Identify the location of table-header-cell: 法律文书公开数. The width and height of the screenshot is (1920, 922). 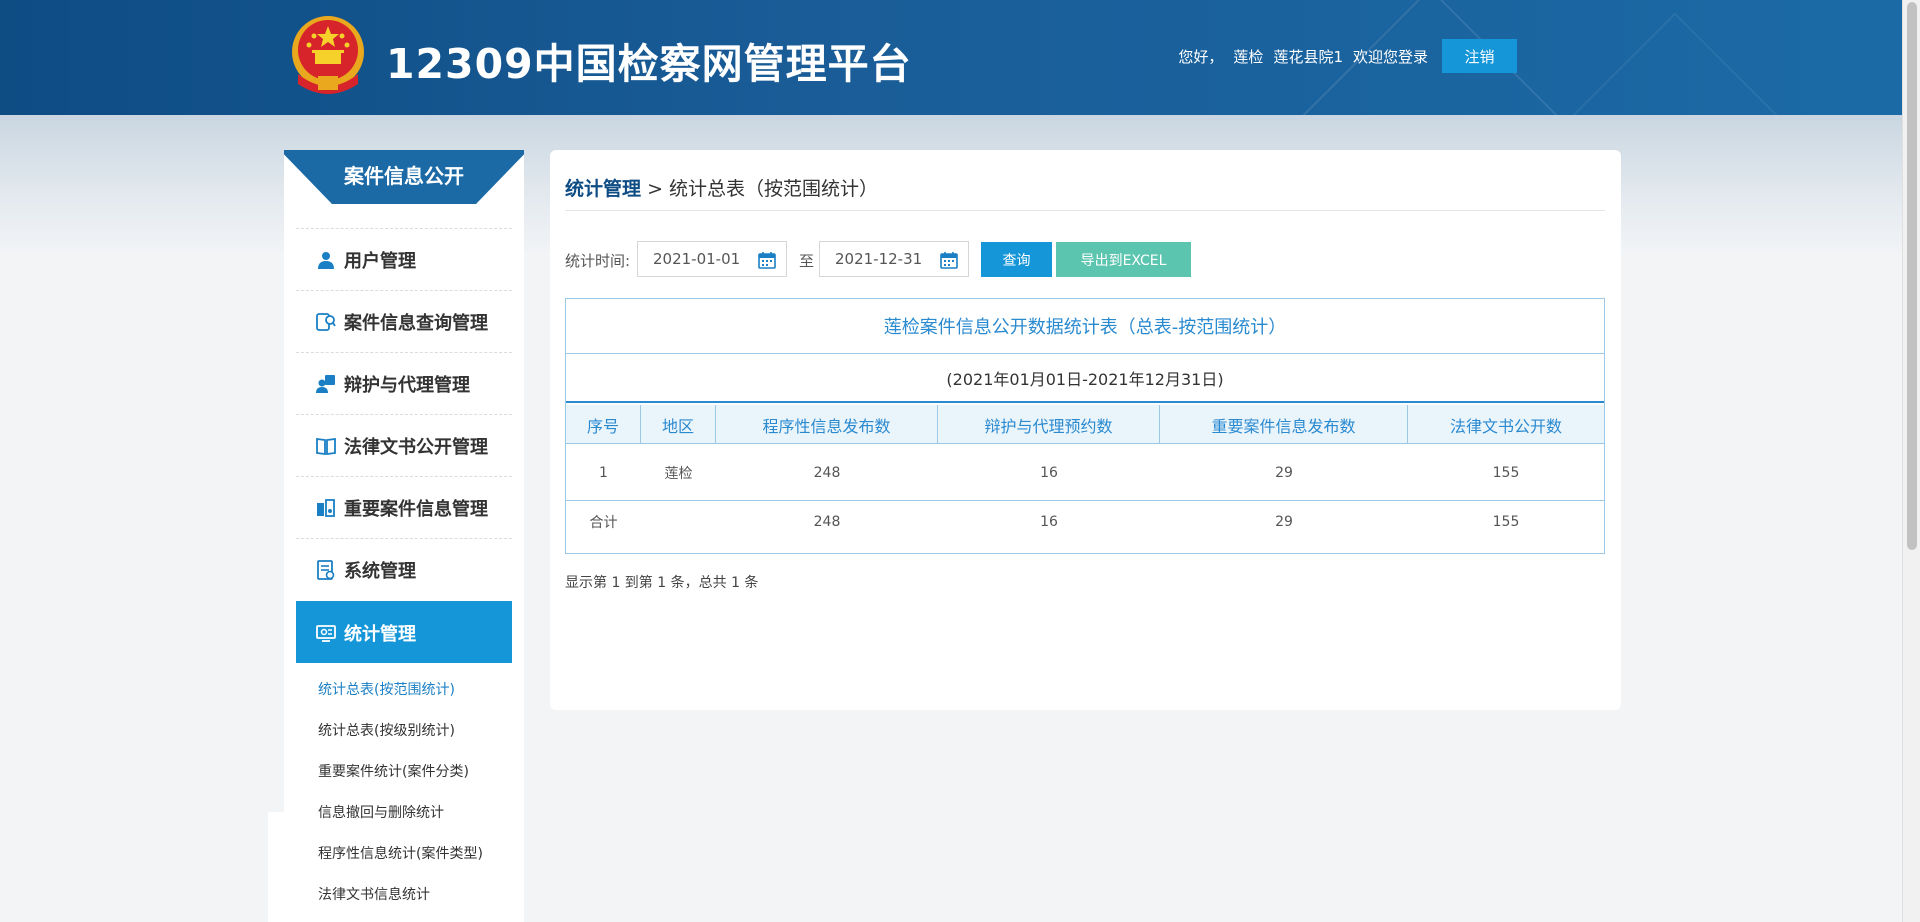
(1505, 426).